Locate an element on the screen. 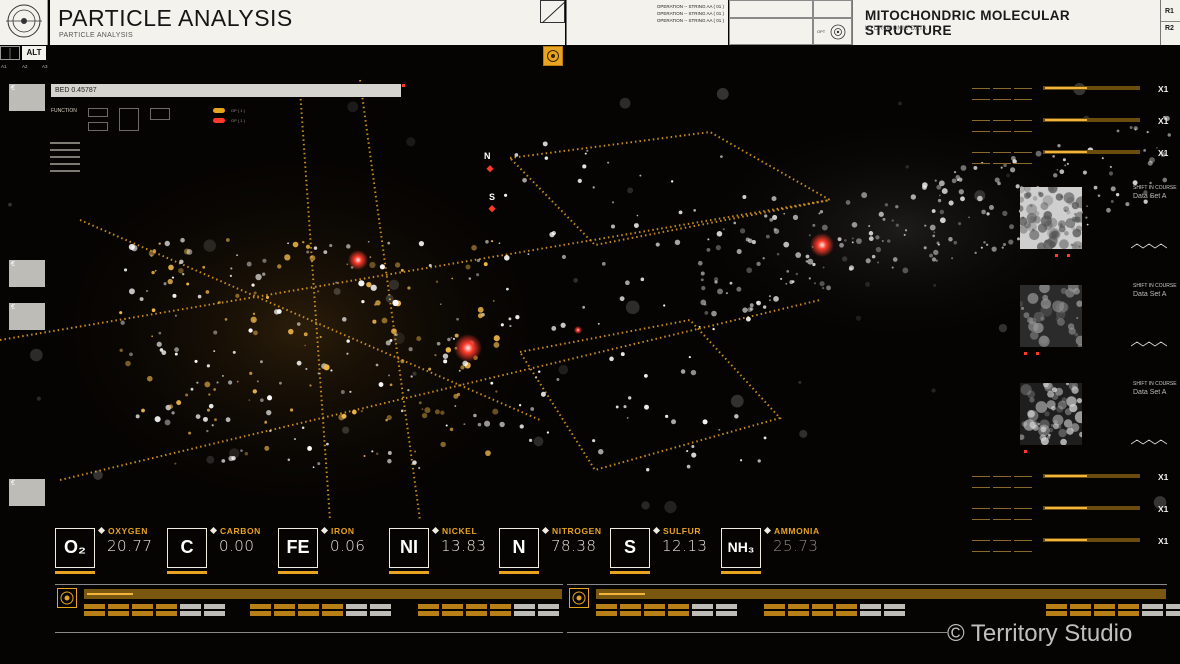 Image resolution: width=1180 pixels, height=664 pixels. element-symbol-box: NI is located at coordinates (409, 548).